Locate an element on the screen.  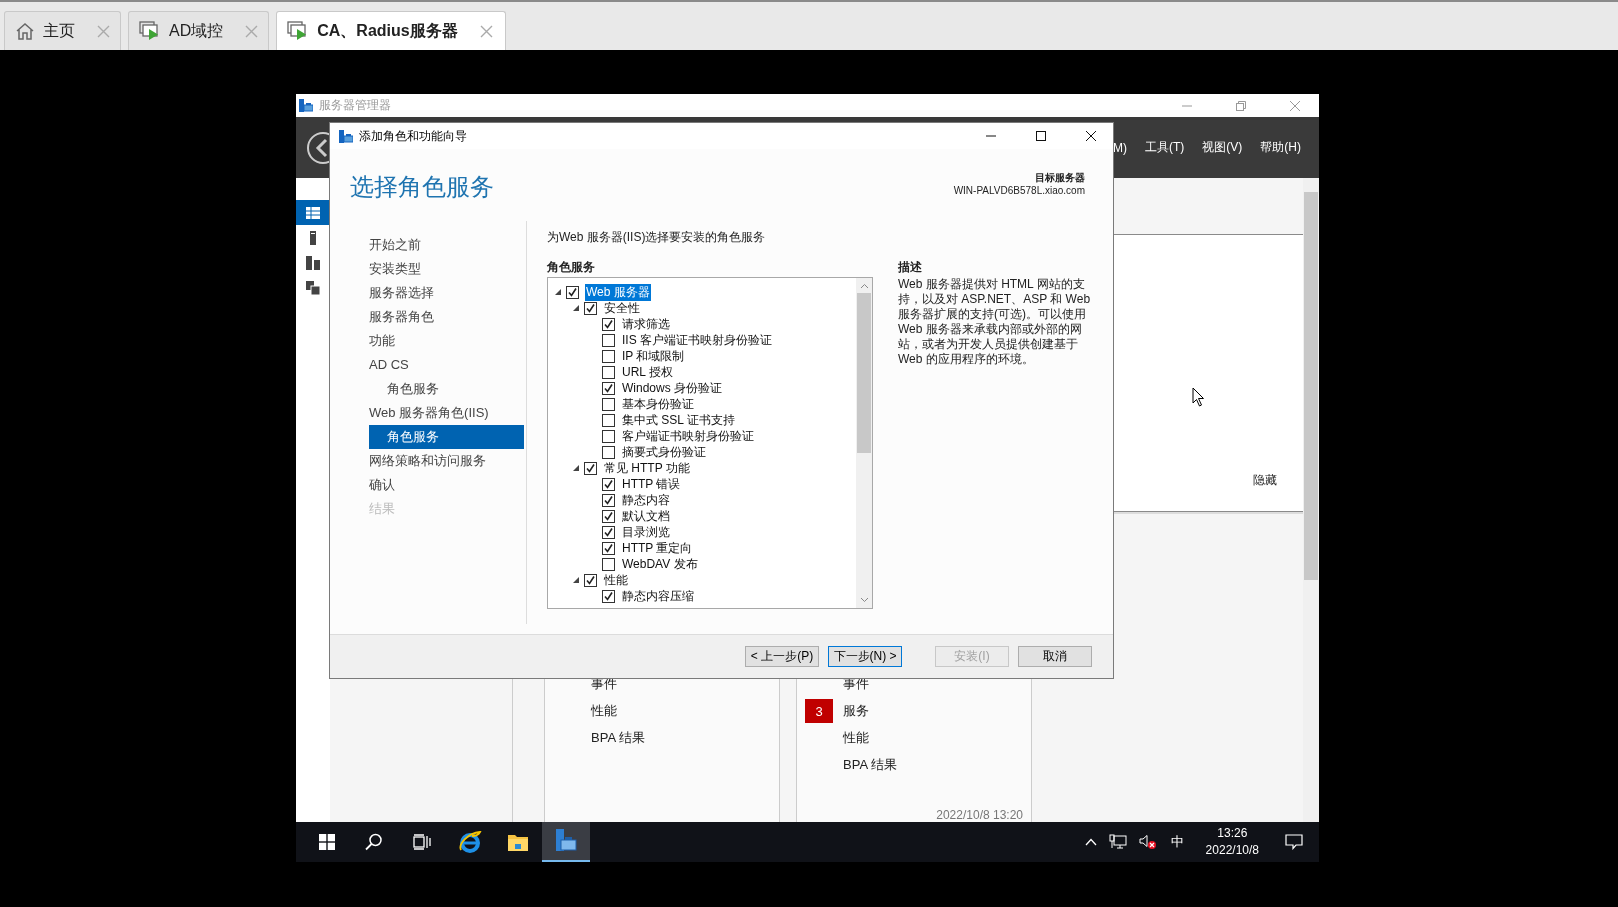
menu-item: 帮助(H) is located at coordinates (1280, 147).